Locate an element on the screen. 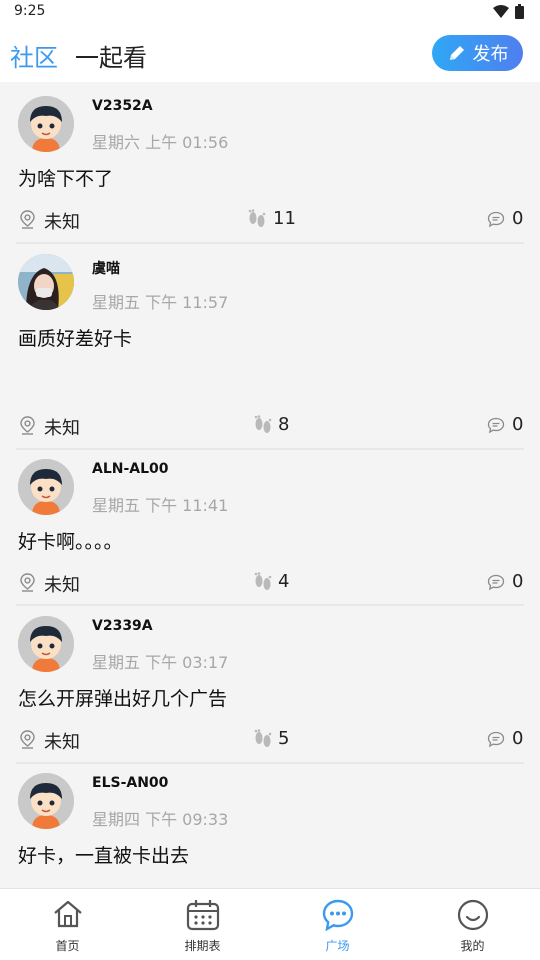 The width and height of the screenshot is (540, 960). status-icons is located at coordinates (508, 11).